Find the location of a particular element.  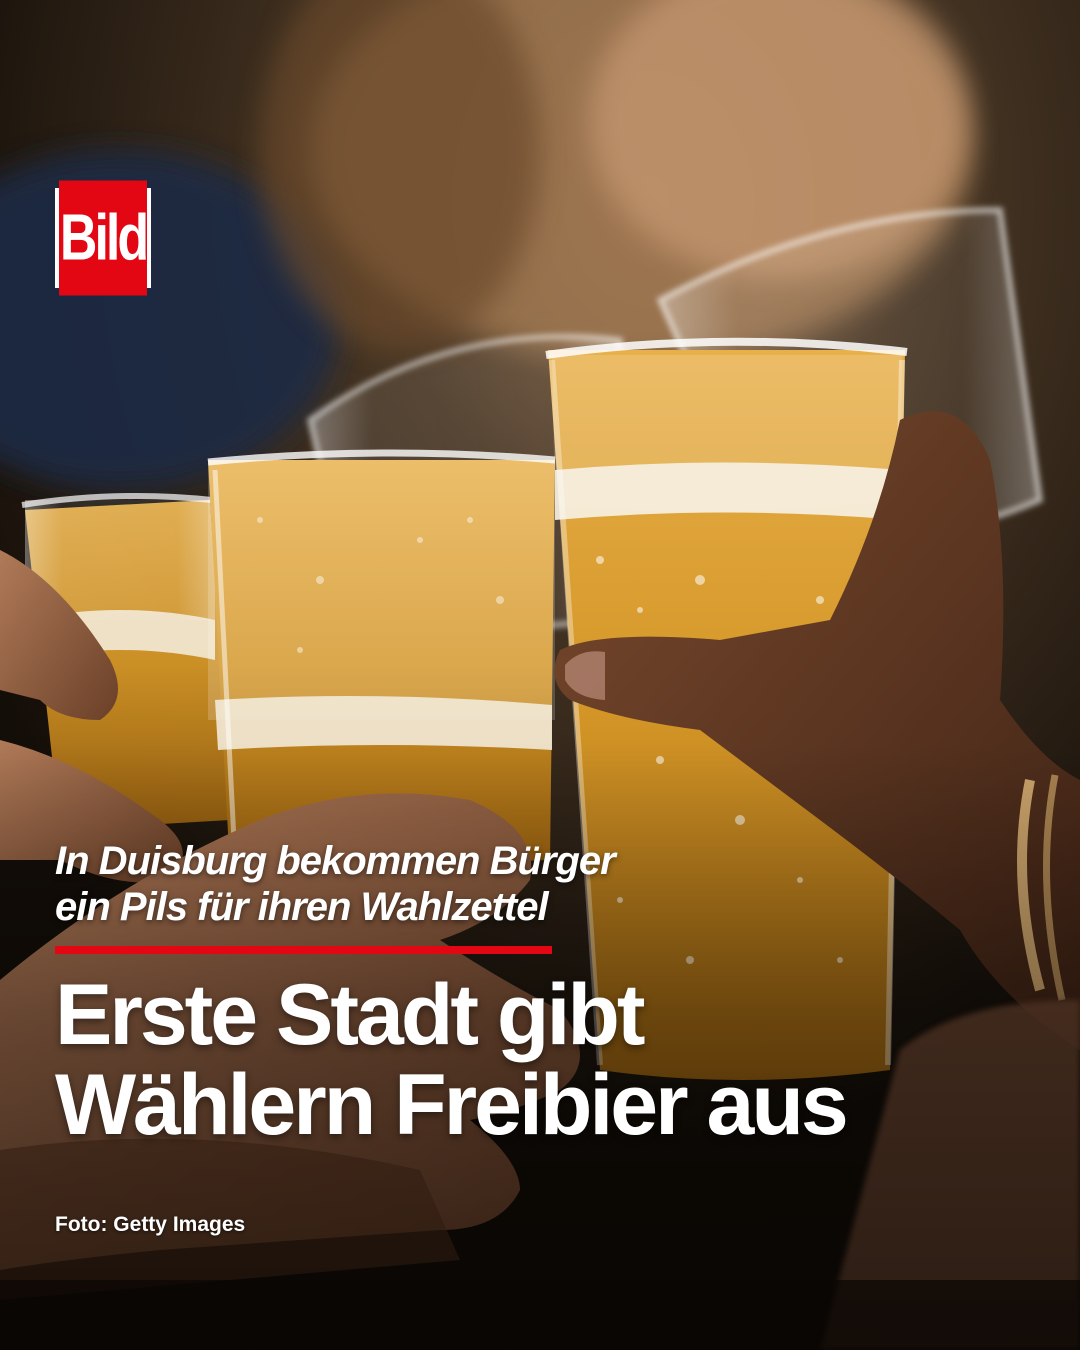

headline-line-2: Wählern Freibier aus is located at coordinates (452, 1105).